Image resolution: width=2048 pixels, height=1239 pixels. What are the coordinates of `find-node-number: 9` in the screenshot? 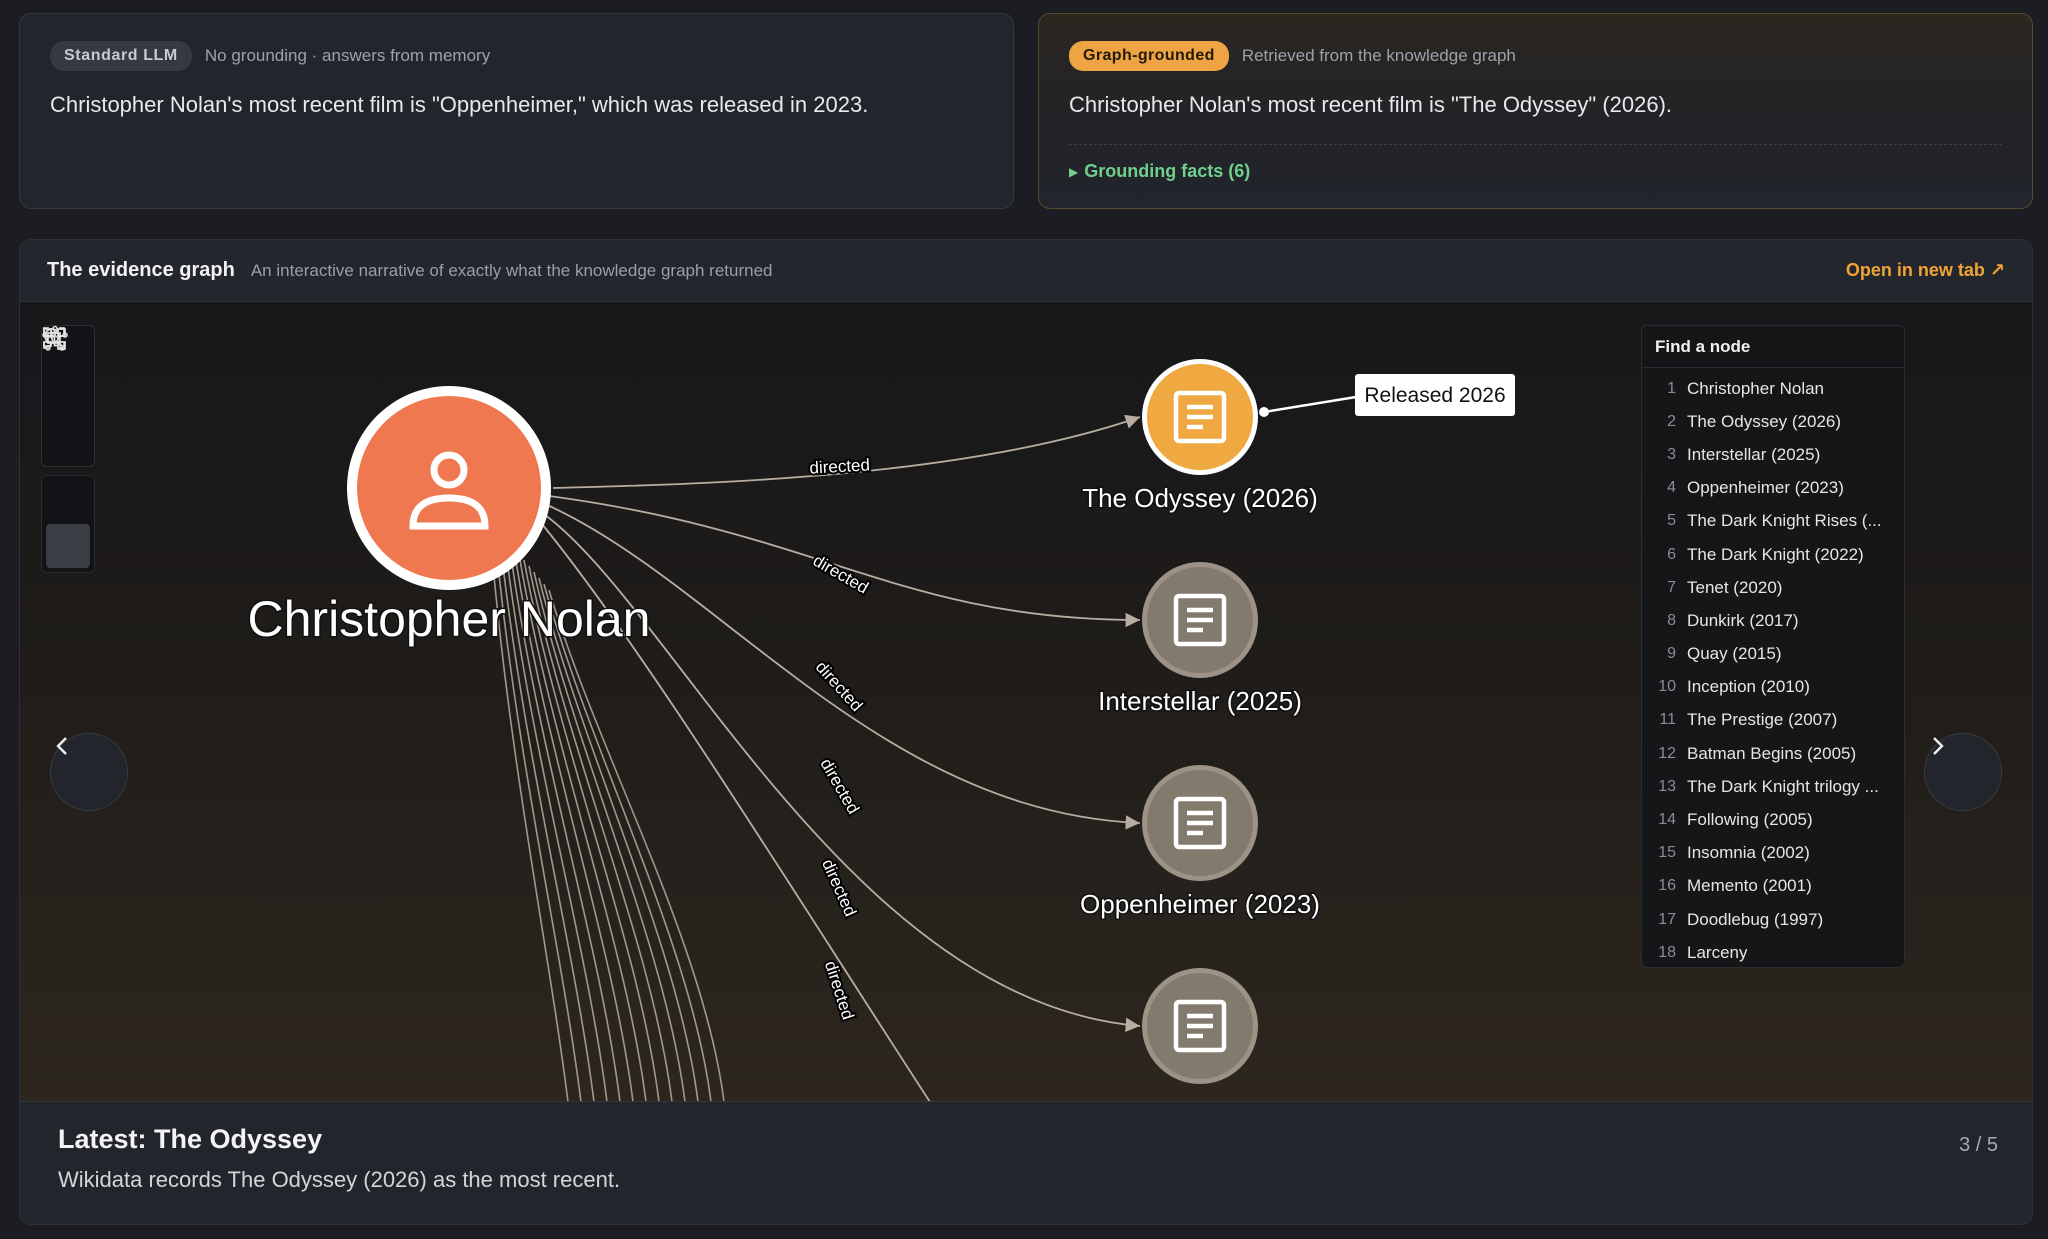 It's located at (1671, 654).